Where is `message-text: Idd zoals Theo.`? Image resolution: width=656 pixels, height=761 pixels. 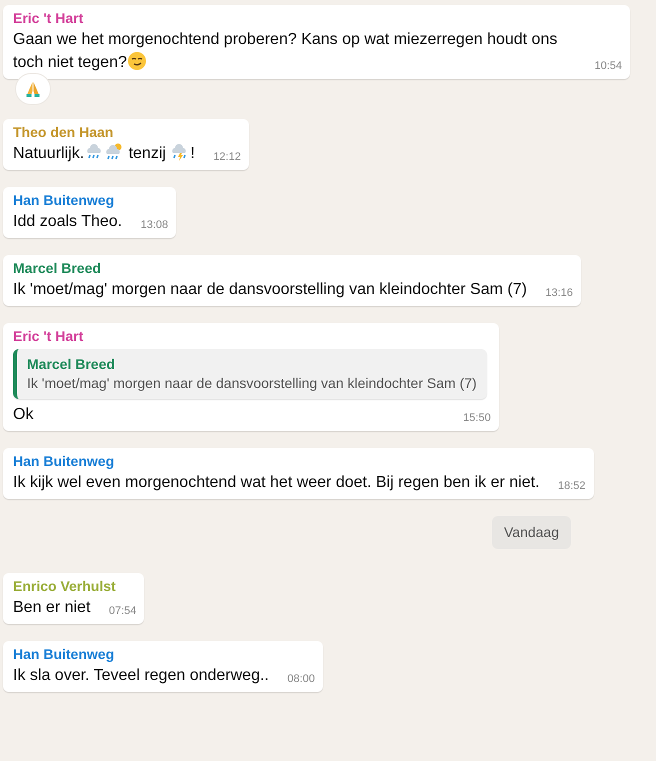
message-text: Idd zoals Theo. is located at coordinates (67, 221).